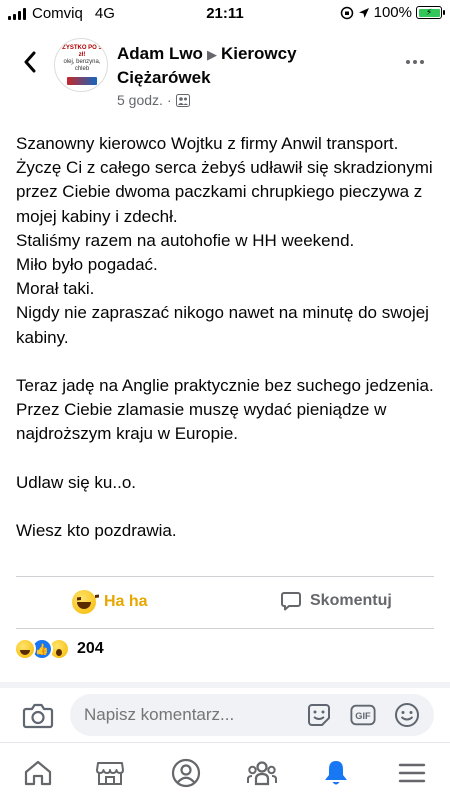 The image size is (450, 800). I want to click on reaction-button: Ha ha, so click(110, 602).